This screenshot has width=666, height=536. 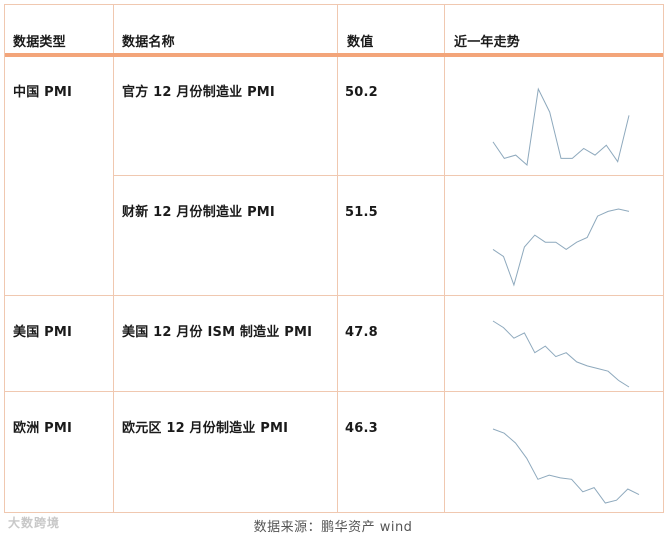 I want to click on row-value-caixin: 51.5, so click(x=361, y=212).